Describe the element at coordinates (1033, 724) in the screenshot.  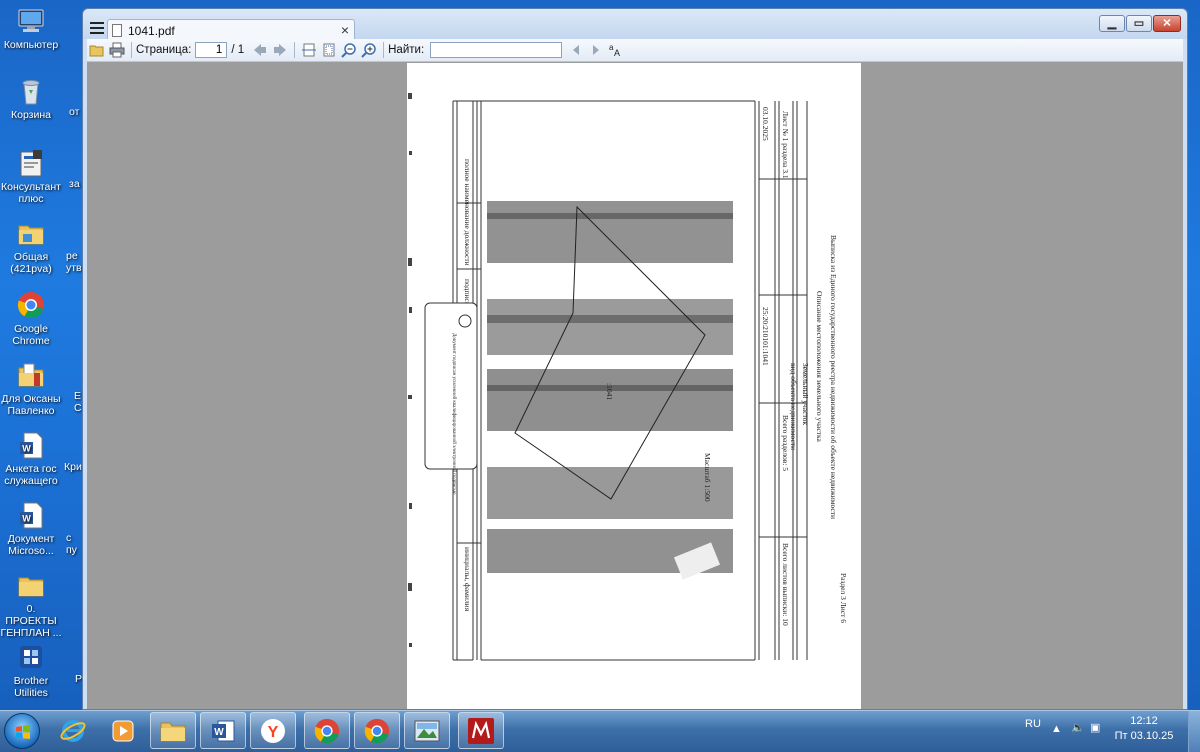
I see `language-indicator: RU` at that location.